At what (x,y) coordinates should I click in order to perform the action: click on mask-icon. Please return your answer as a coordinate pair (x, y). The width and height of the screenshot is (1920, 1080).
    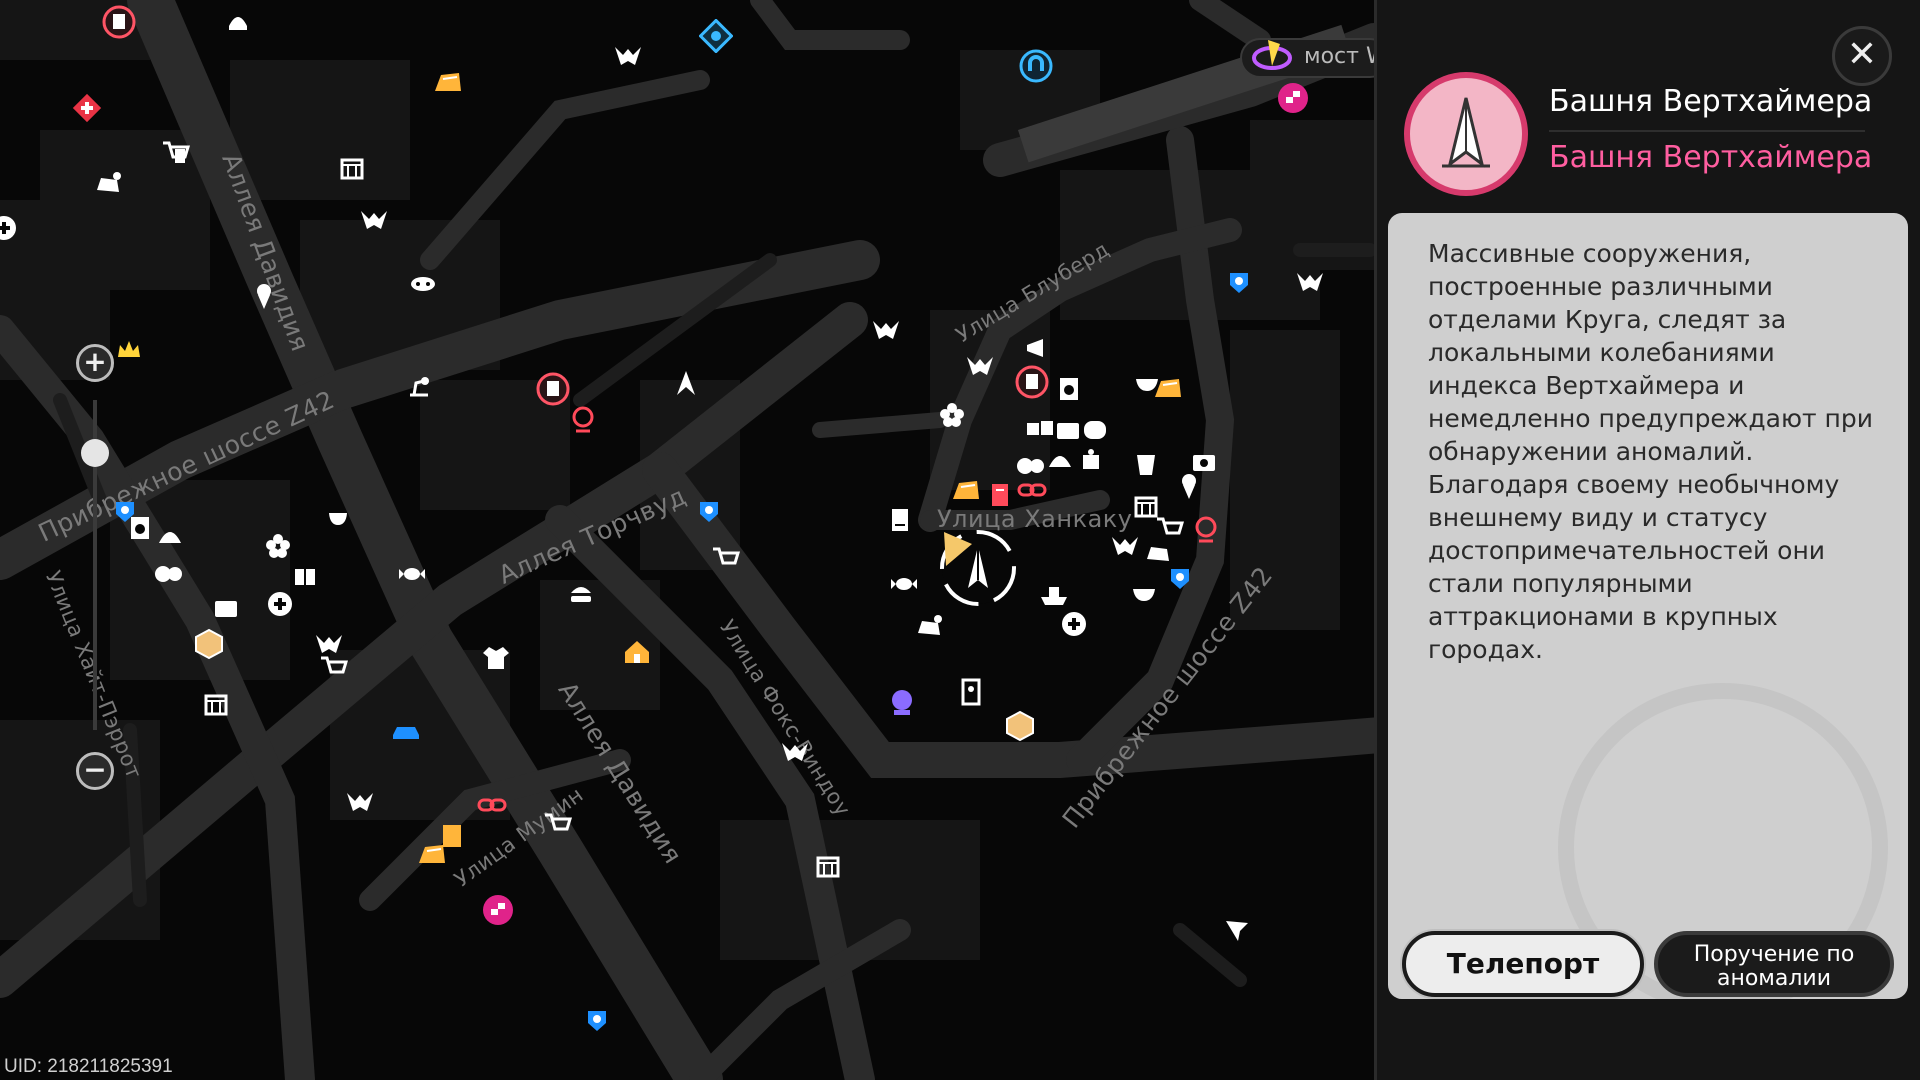
    Looking at the image, I should click on (423, 284).